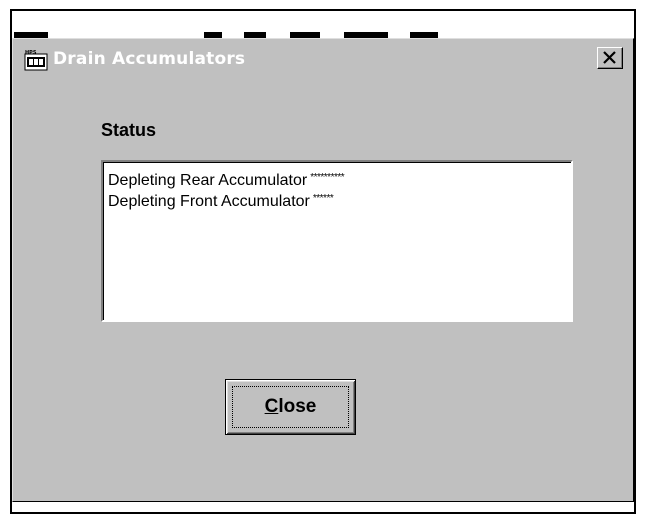  I want to click on progress-marks: **********, so click(327, 177).